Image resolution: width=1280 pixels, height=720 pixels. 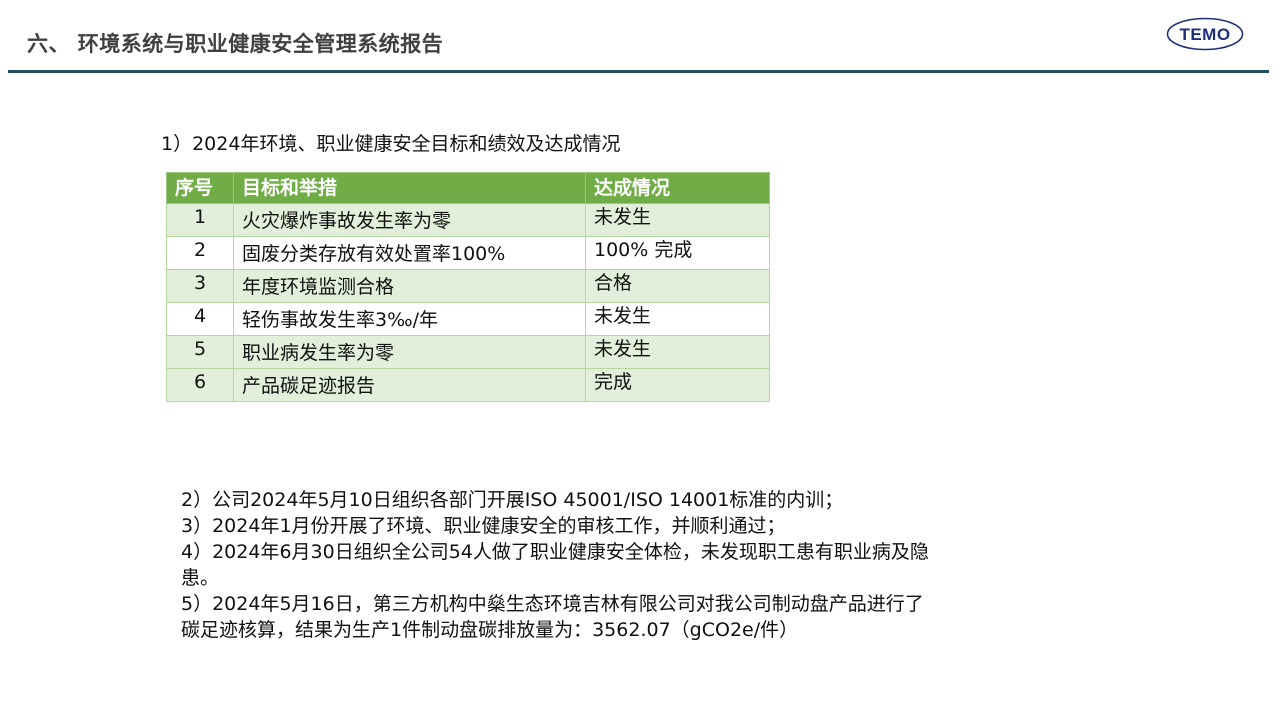 I want to click on table-row: 5 职业病发生率为零 未发生, so click(x=468, y=352).